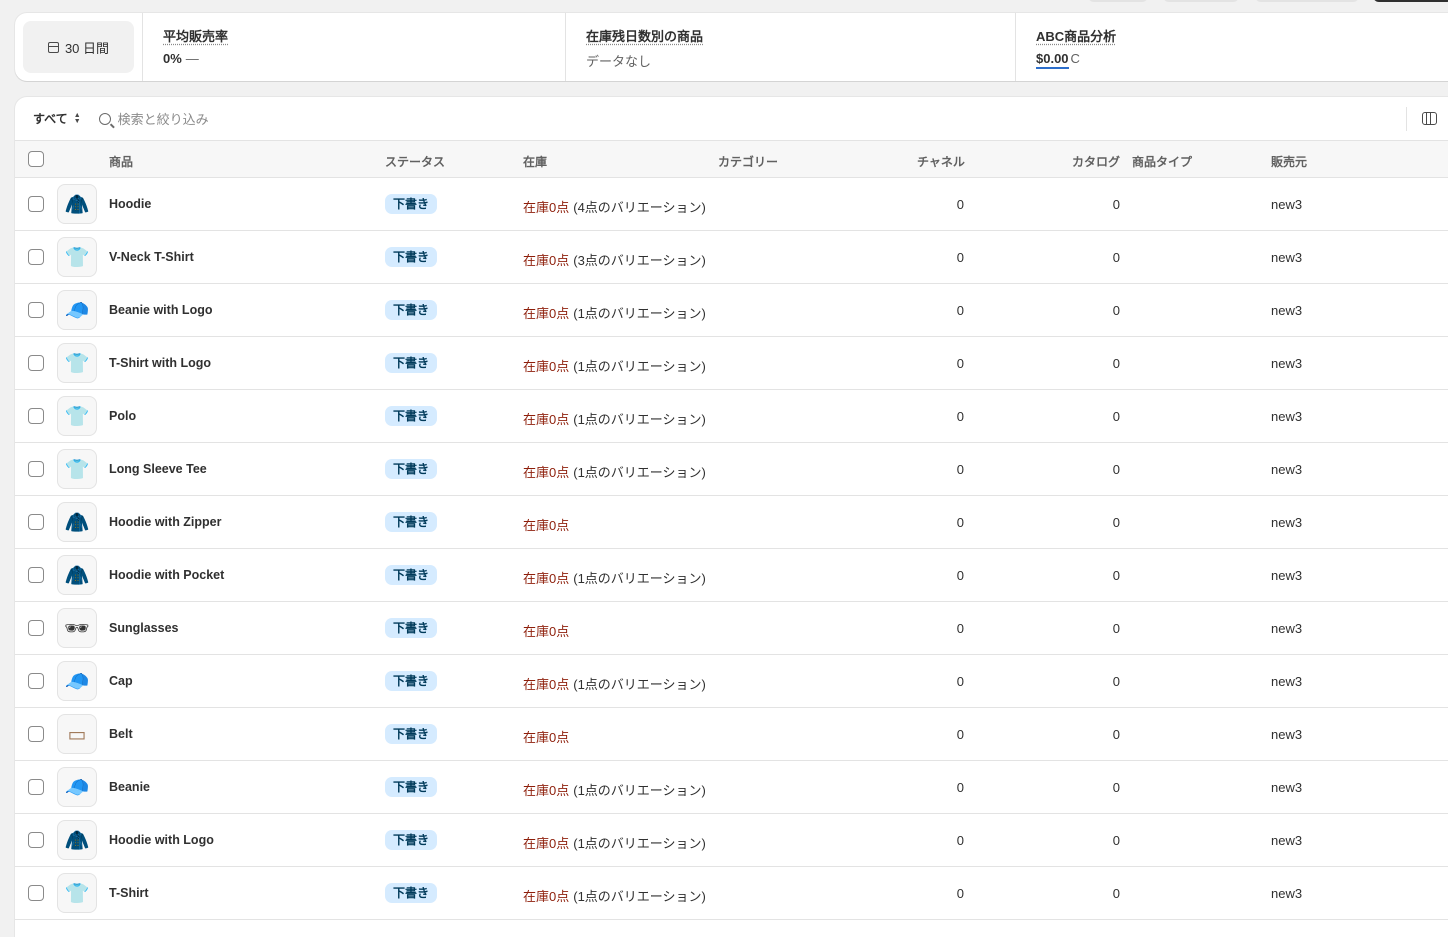 The height and width of the screenshot is (937, 1448). I want to click on days-of-inventory-metric: 在庫残日数別の商品 データなし, so click(790, 47).